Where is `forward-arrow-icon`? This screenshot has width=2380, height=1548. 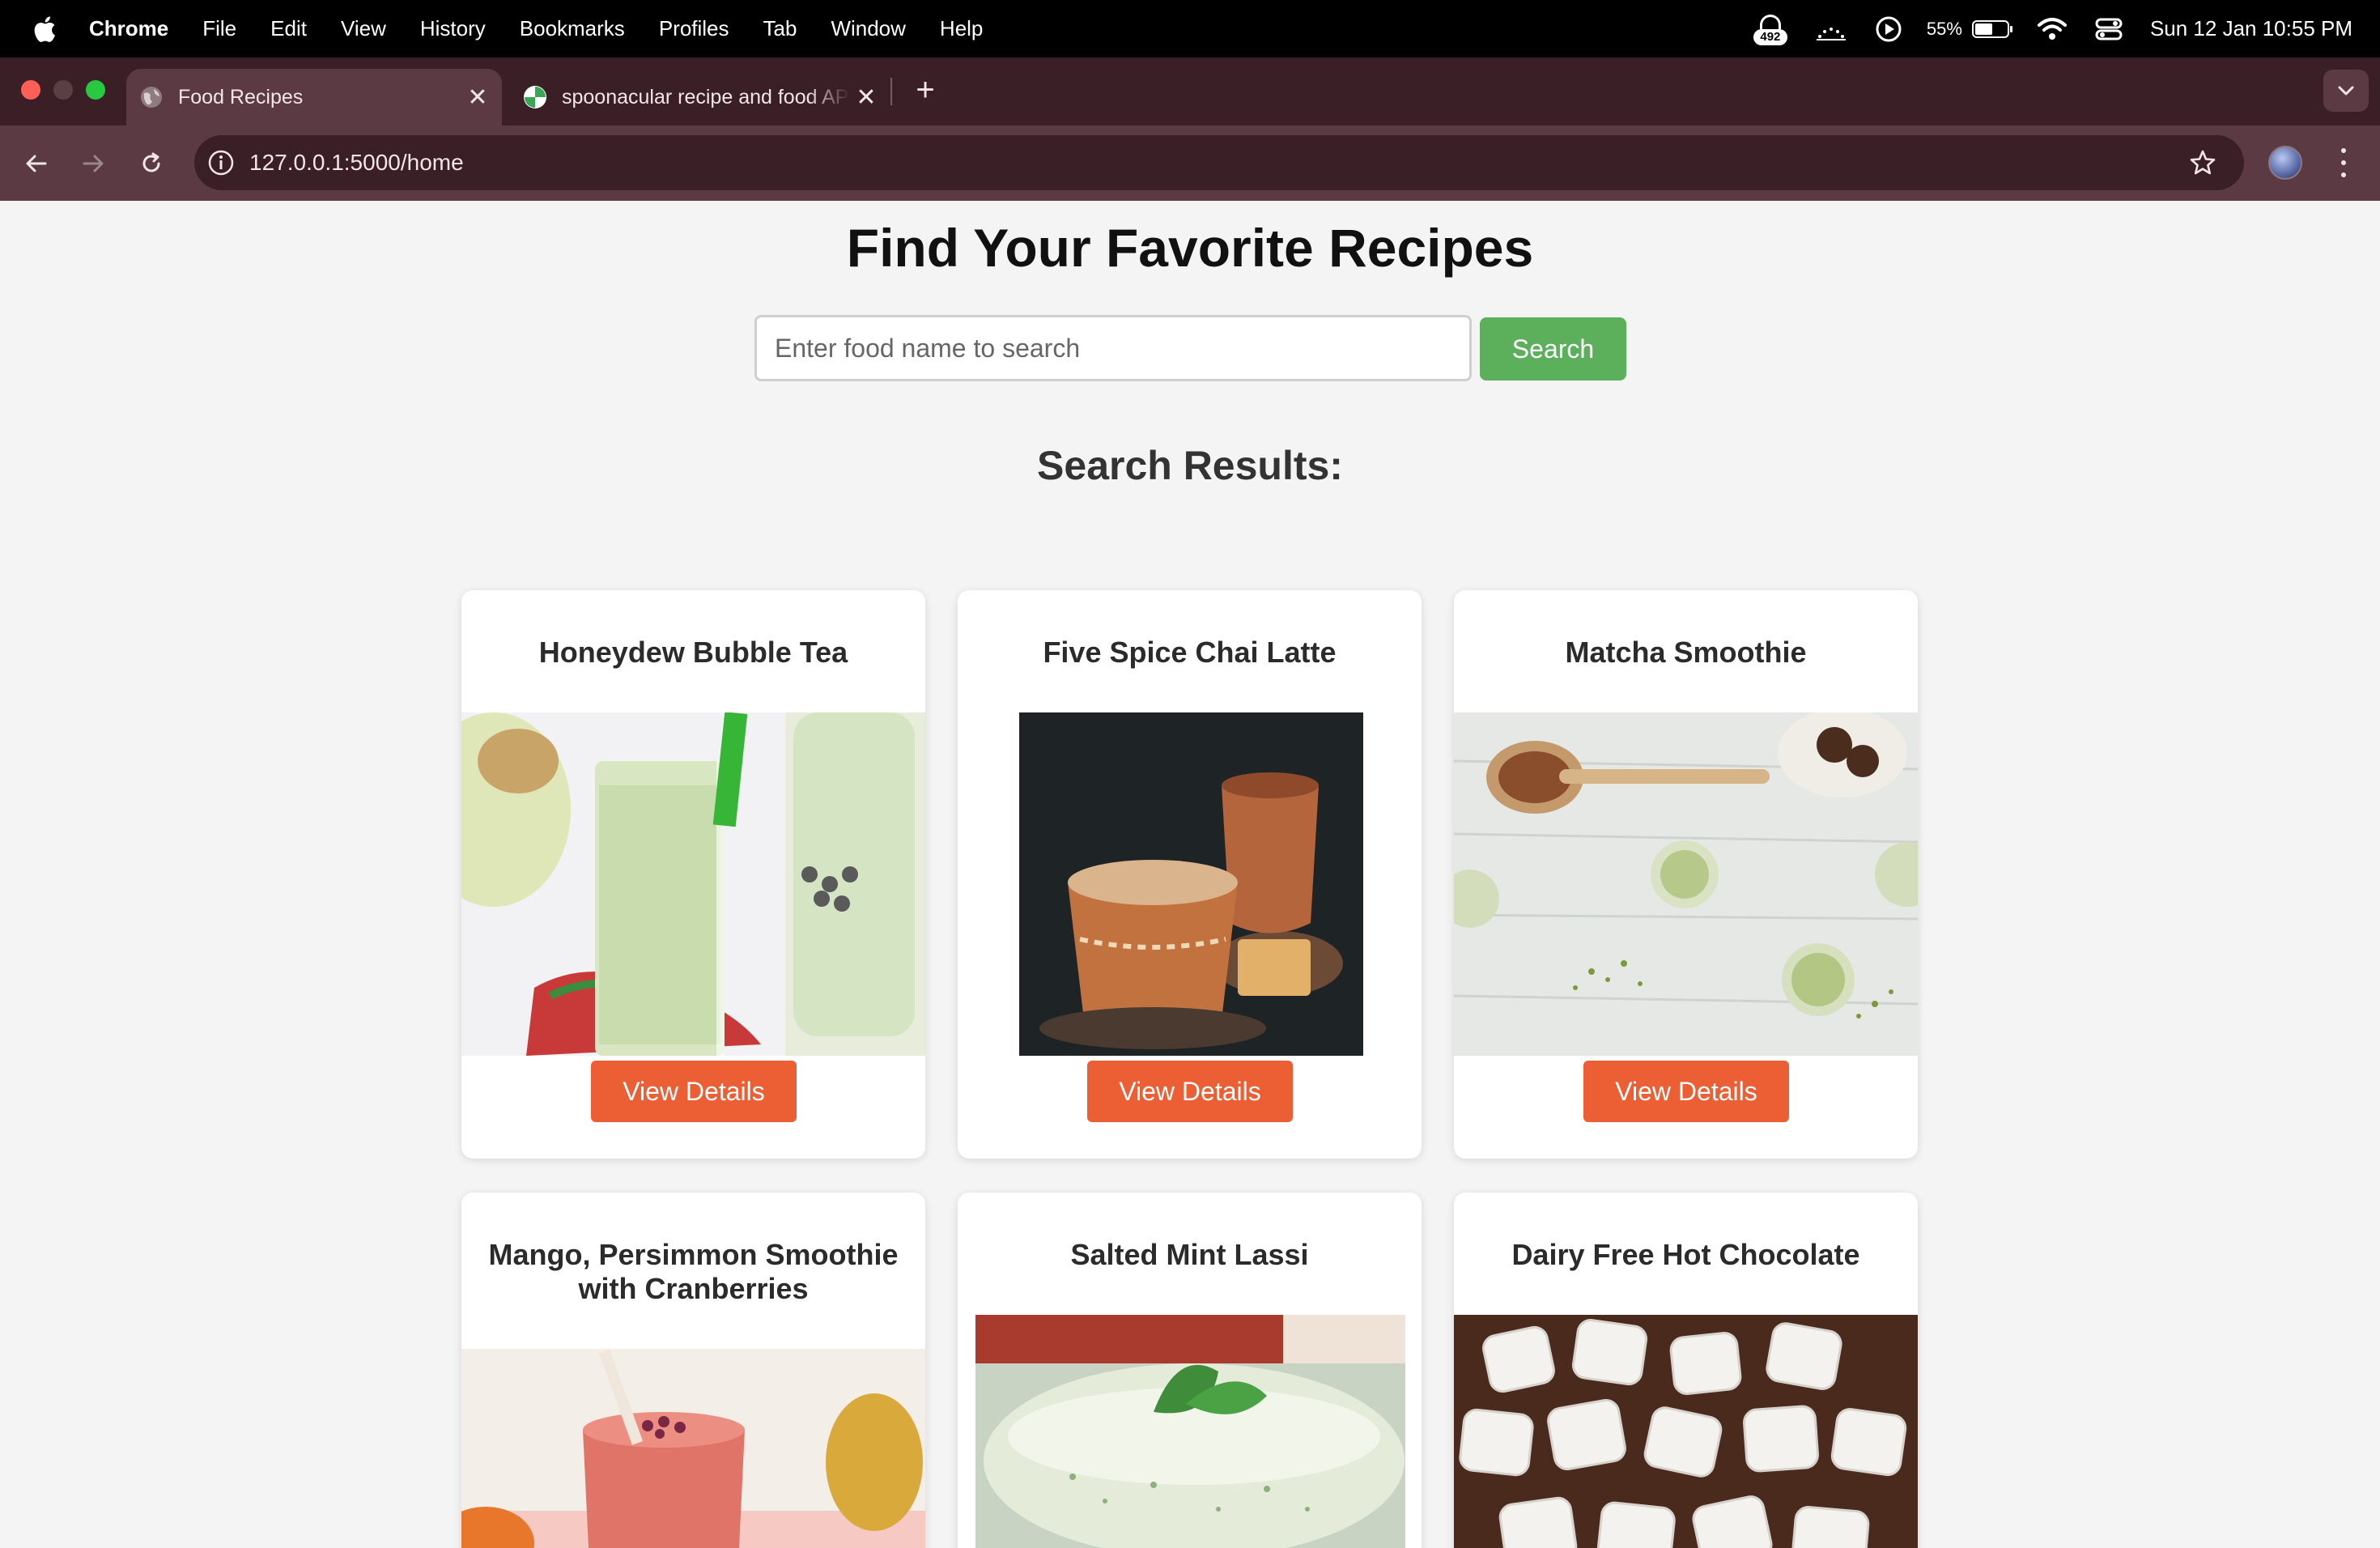
forward-arrow-icon is located at coordinates (93, 164).